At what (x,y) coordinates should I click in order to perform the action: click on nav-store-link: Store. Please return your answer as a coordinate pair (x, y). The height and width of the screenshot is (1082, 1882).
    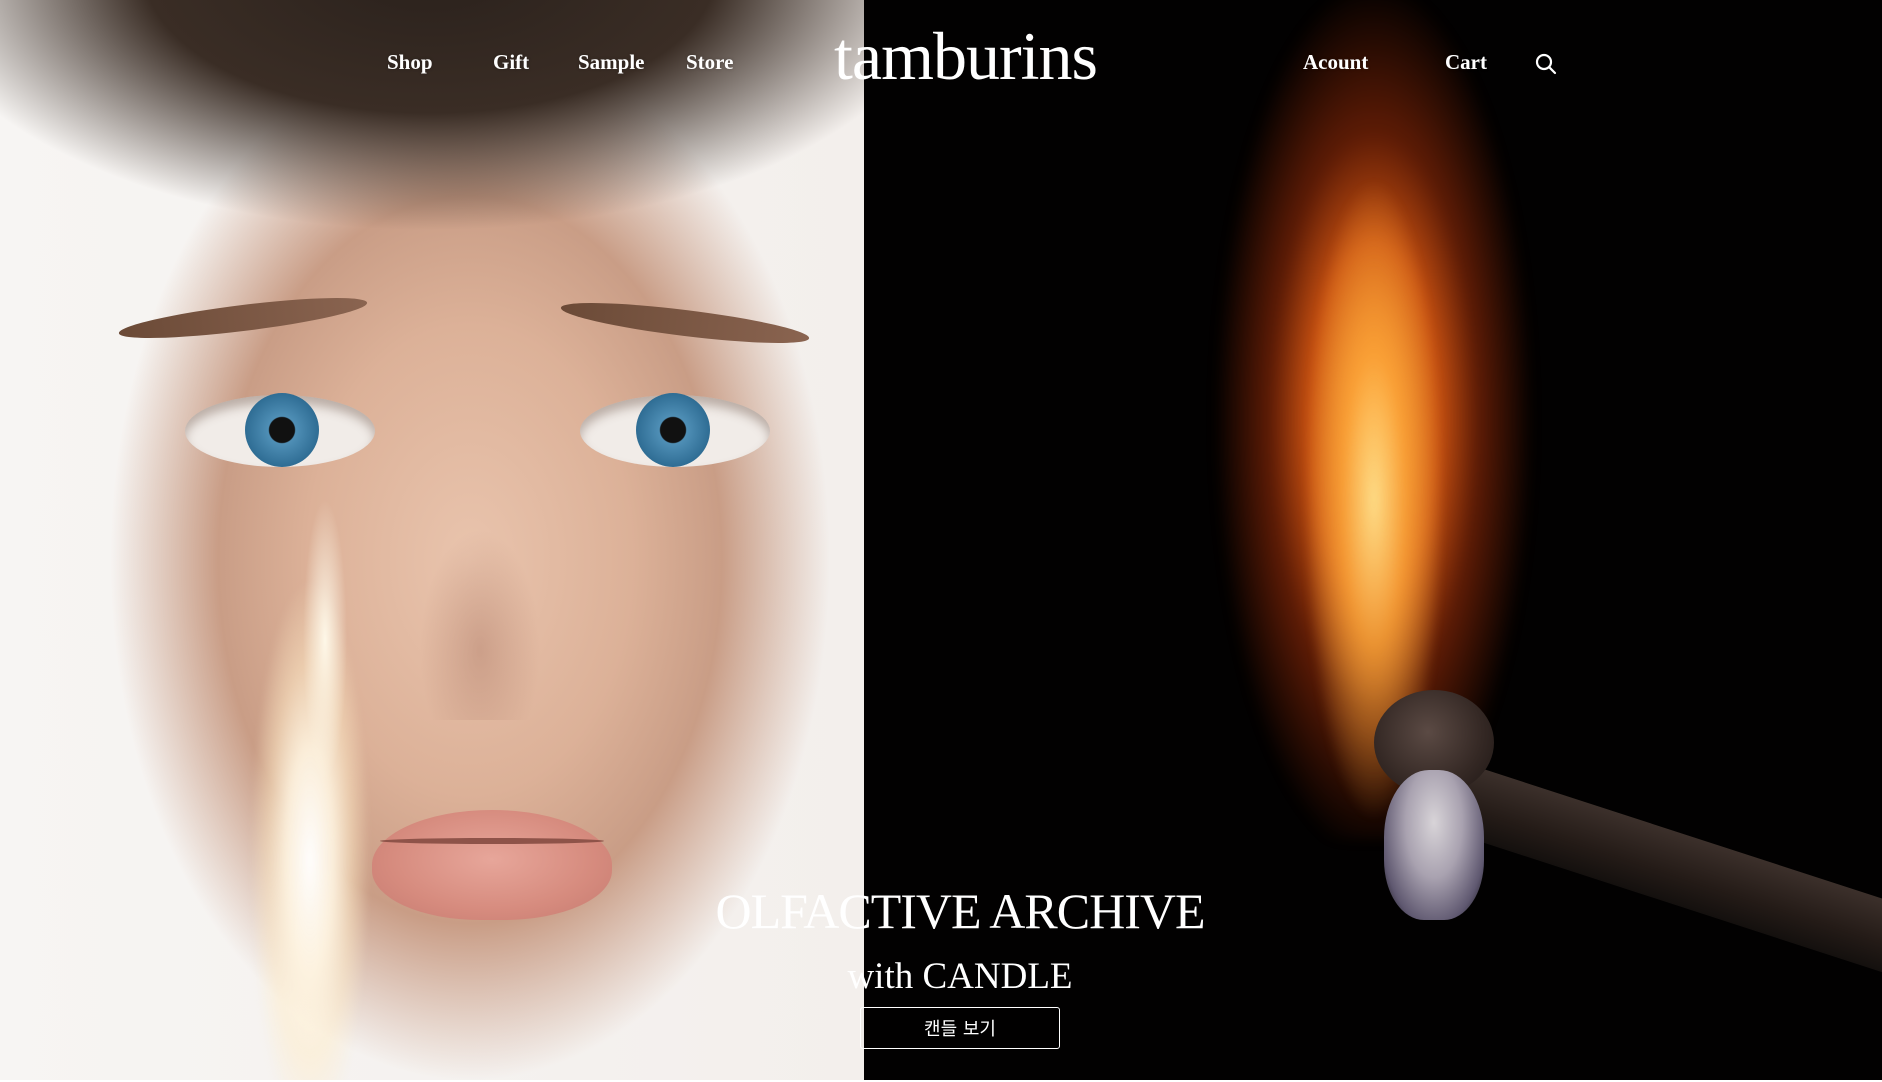
    Looking at the image, I should click on (709, 62).